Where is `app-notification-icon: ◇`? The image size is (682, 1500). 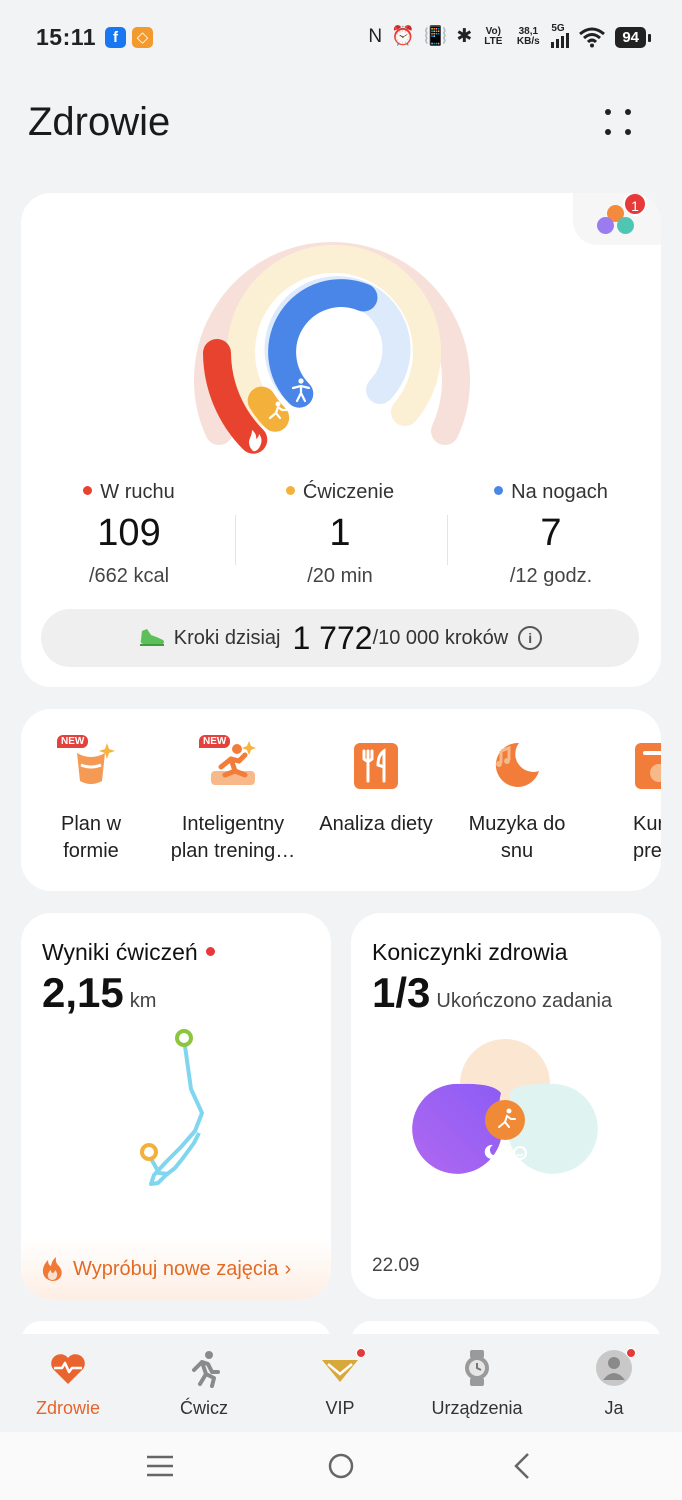
app-notification-icon: ◇ is located at coordinates (142, 37).